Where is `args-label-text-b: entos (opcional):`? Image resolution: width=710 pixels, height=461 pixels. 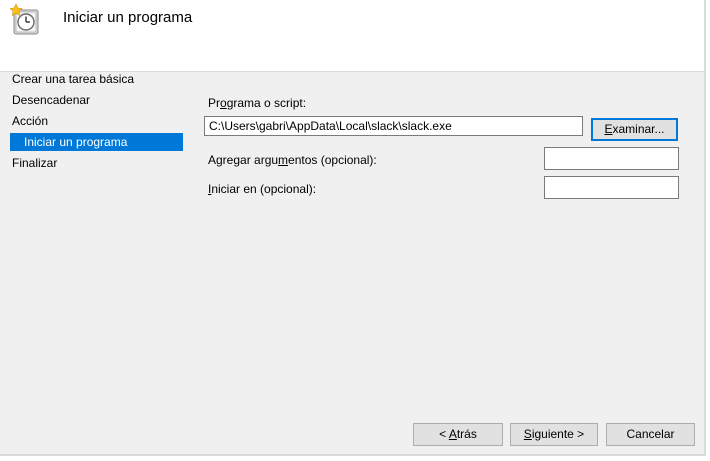
args-label-text-b: entos (opcional): is located at coordinates (332, 160).